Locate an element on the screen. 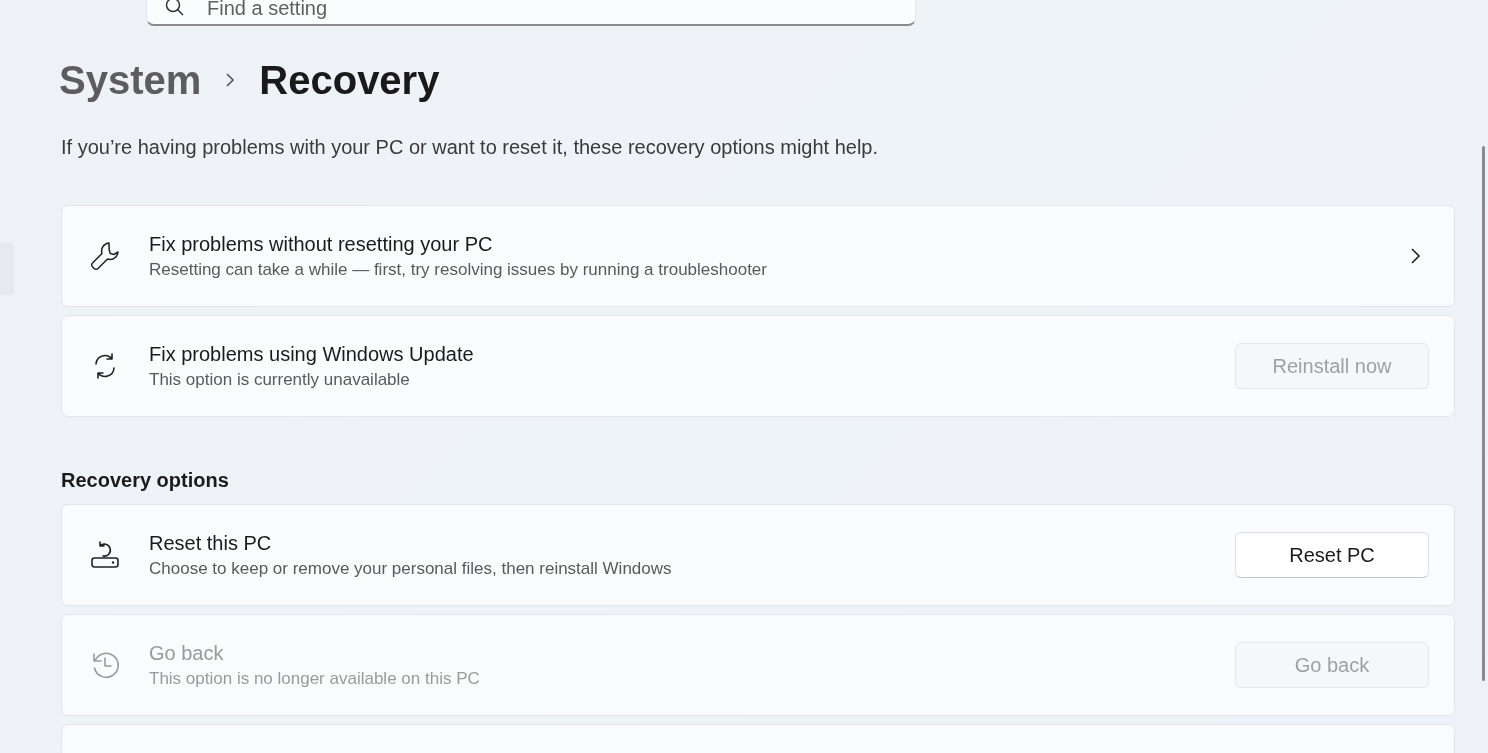 This screenshot has width=1488, height=753. card-subtitle: Choose to keep or remove your personal files, then reinstall Windows is located at coordinates (411, 568).